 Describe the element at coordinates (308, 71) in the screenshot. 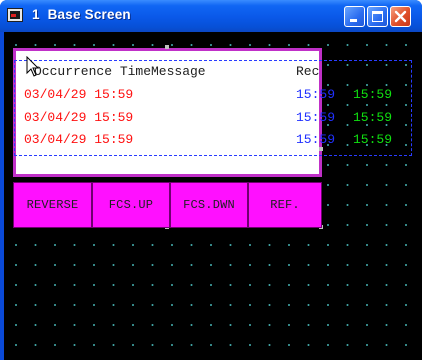

I see `header-rec: Rec` at that location.